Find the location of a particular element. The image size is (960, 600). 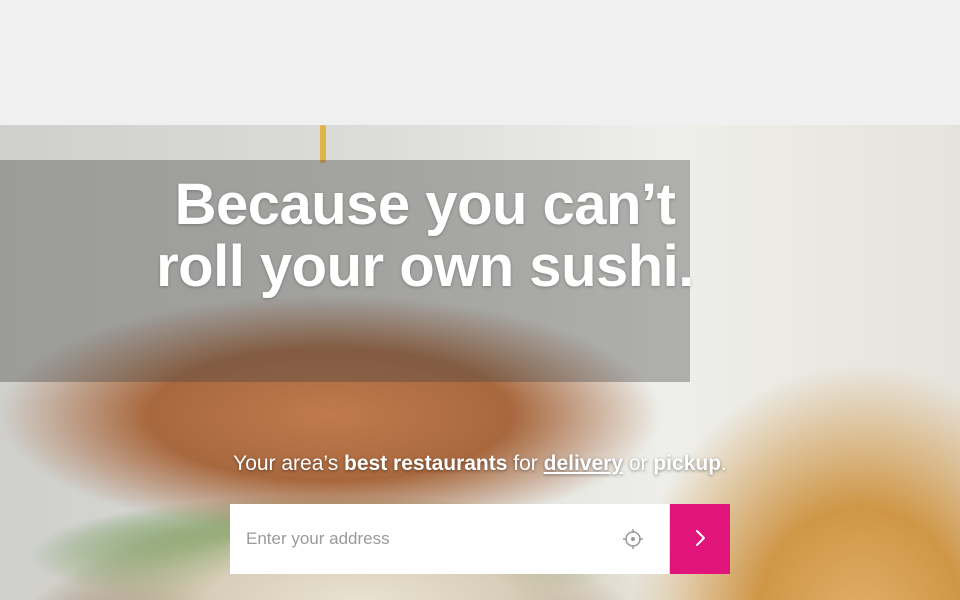

tagline-or: or is located at coordinates (638, 463).